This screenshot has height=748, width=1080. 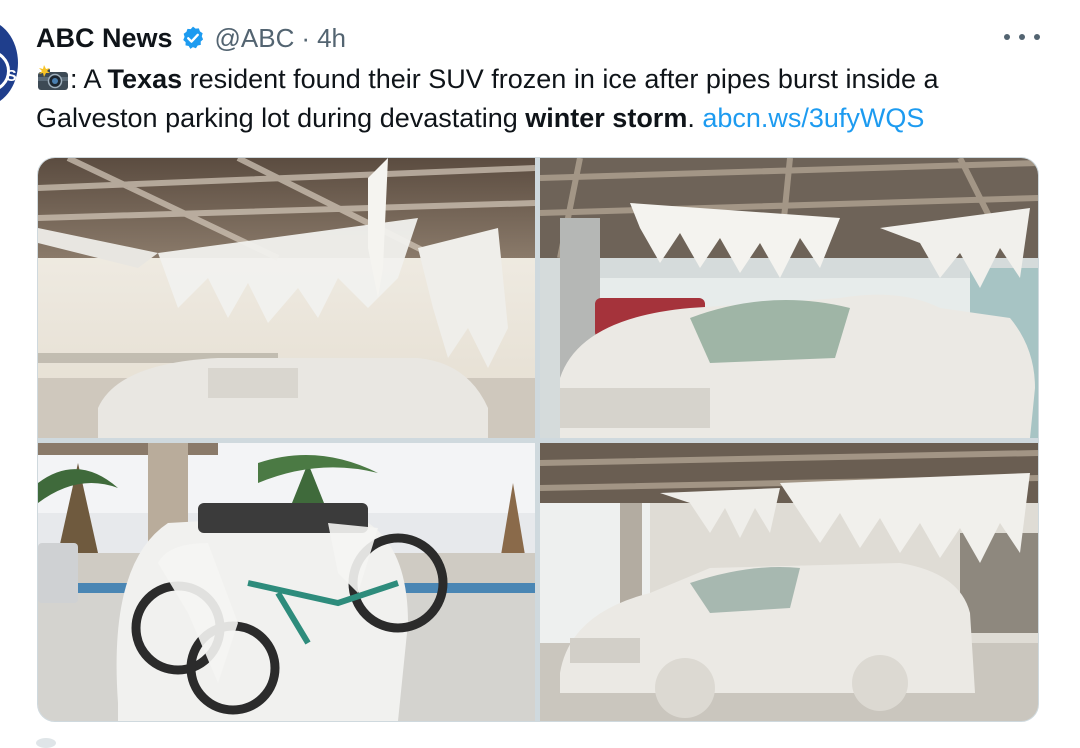 I want to click on tweet-text-bold-texas: Texas, so click(x=145, y=79).